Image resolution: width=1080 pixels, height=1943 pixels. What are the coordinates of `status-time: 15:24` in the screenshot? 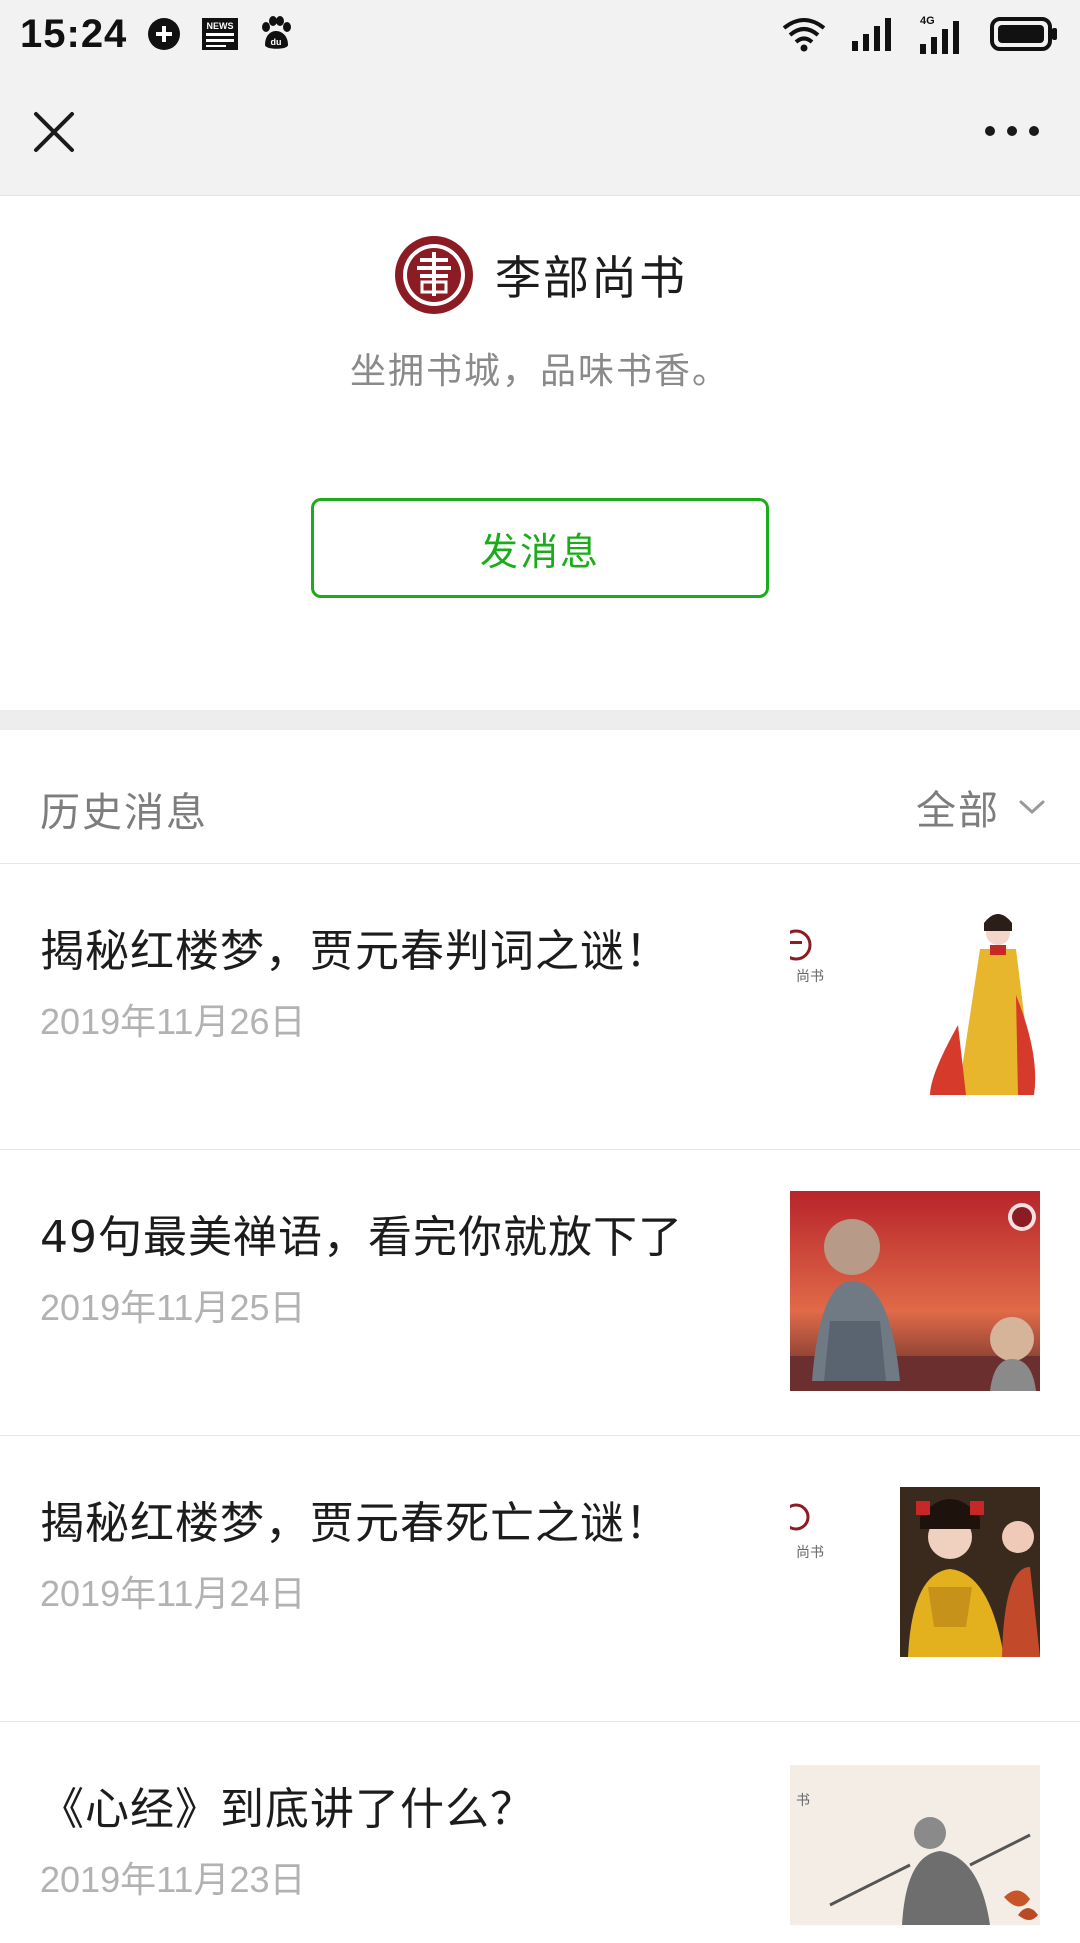 It's located at (74, 33).